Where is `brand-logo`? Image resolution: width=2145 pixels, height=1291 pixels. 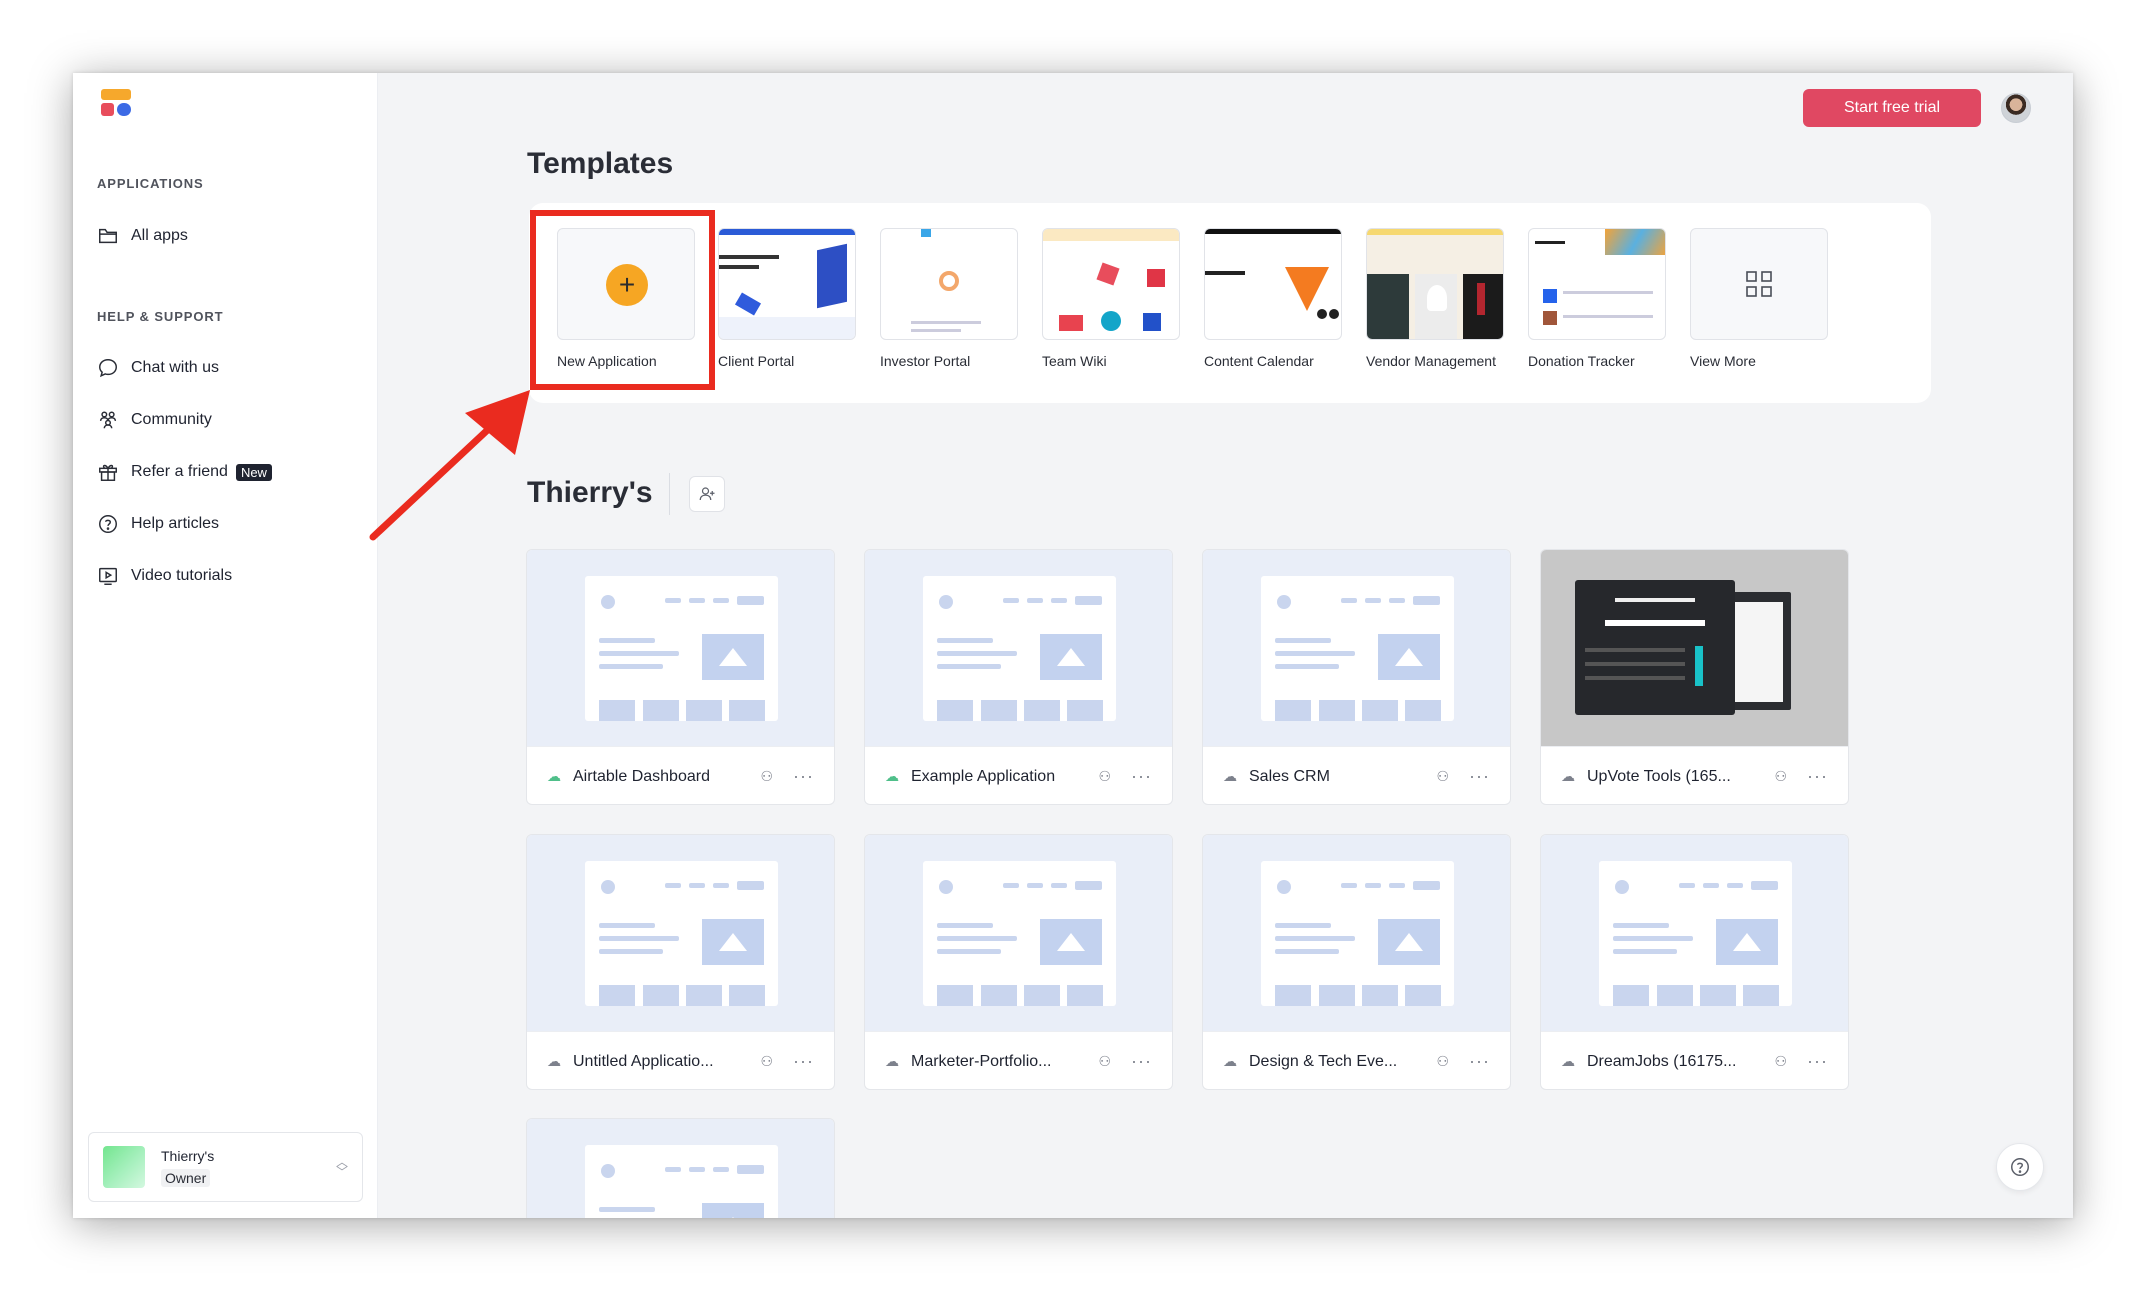
brand-logo is located at coordinates (117, 104).